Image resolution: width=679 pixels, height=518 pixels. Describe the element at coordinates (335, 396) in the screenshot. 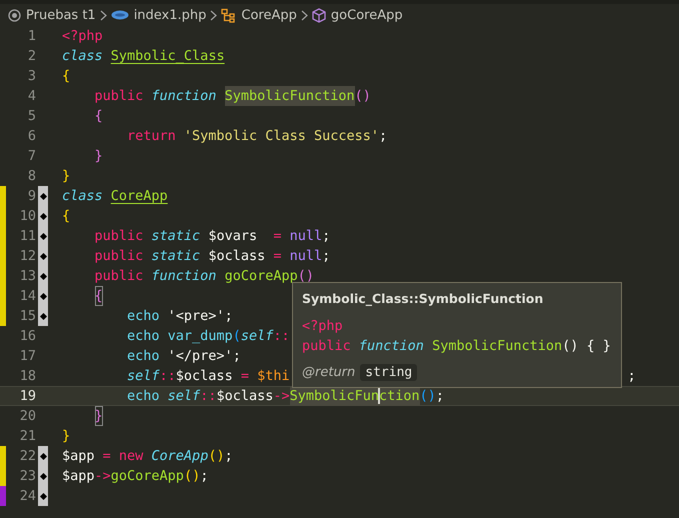

I see `code-token: SymbolicFun` at that location.